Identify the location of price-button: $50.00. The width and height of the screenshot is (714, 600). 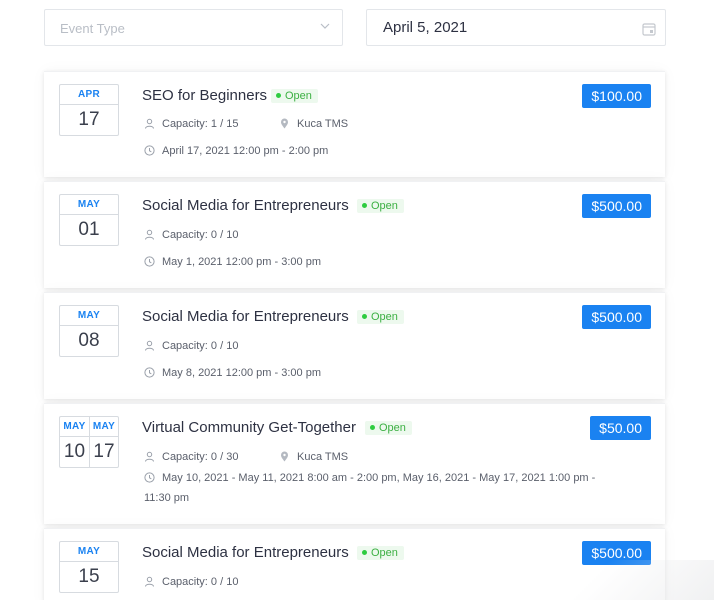
(620, 428).